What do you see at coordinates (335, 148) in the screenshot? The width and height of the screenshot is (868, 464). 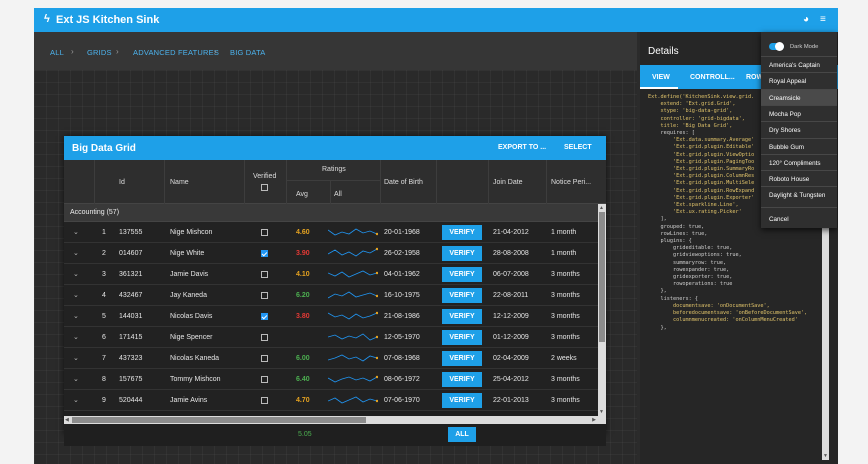 I see `grid-titlebar: Big Data Grid EXPORT TO ... SELECT` at bounding box center [335, 148].